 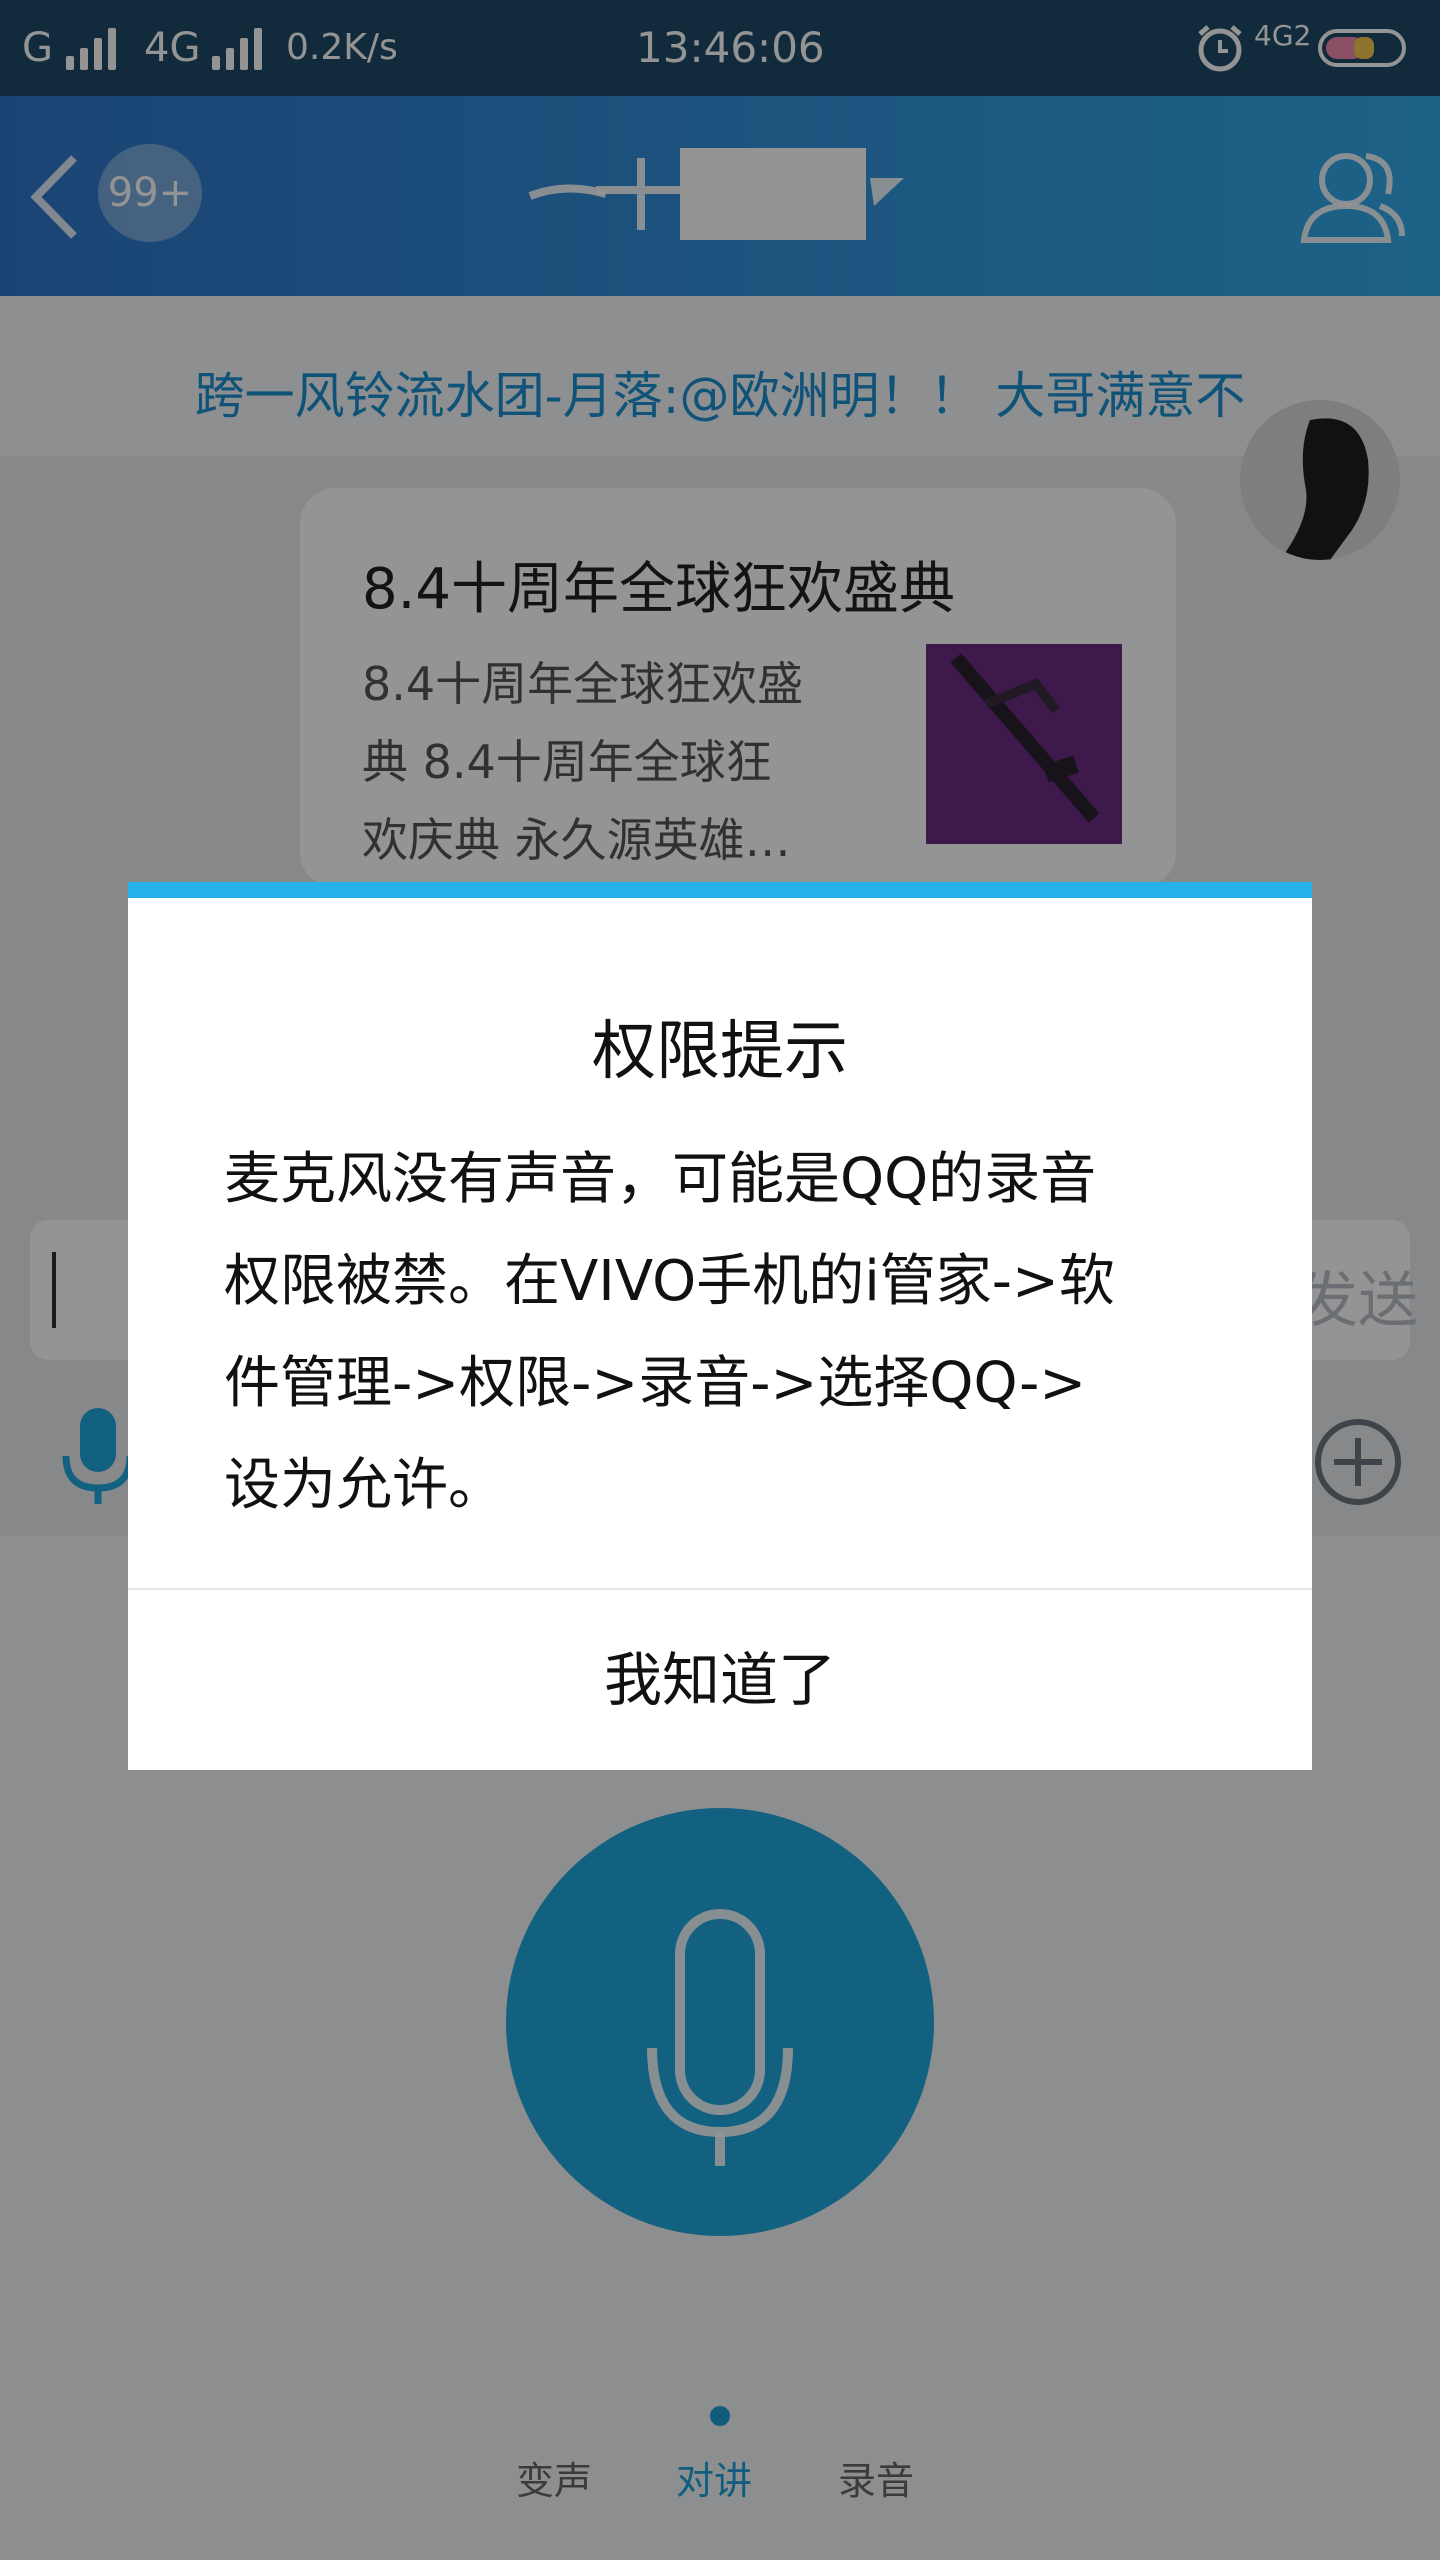 I want to click on dialog-message-line: 权限被禁。在VIVO手机的i管家->软, so click(x=669, y=1281).